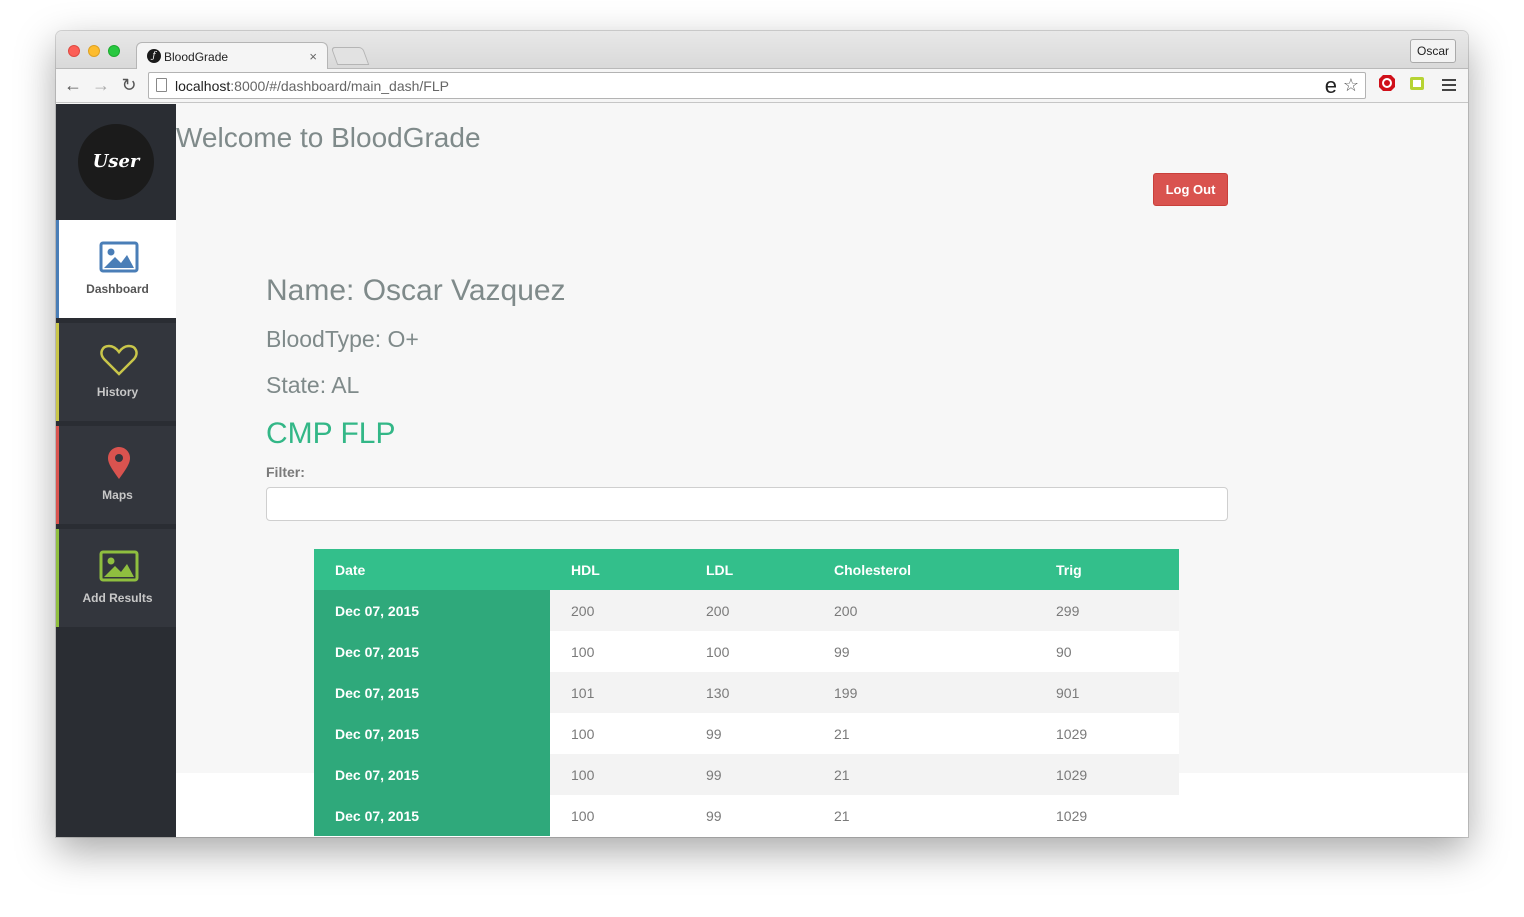 This screenshot has width=1524, height=917. What do you see at coordinates (328, 137) in the screenshot?
I see `page-title: Welcome to BloodGrade` at bounding box center [328, 137].